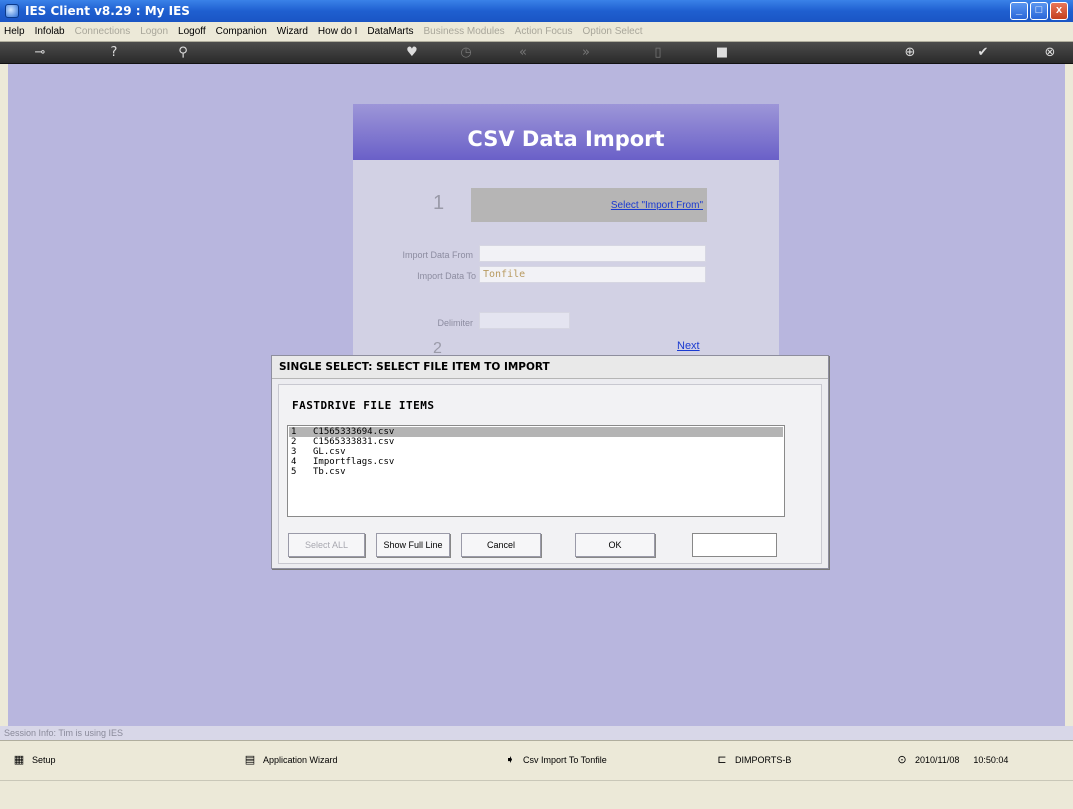 The height and width of the screenshot is (809, 1073). What do you see at coordinates (192, 31) in the screenshot?
I see `menu-logoff: Logoff` at bounding box center [192, 31].